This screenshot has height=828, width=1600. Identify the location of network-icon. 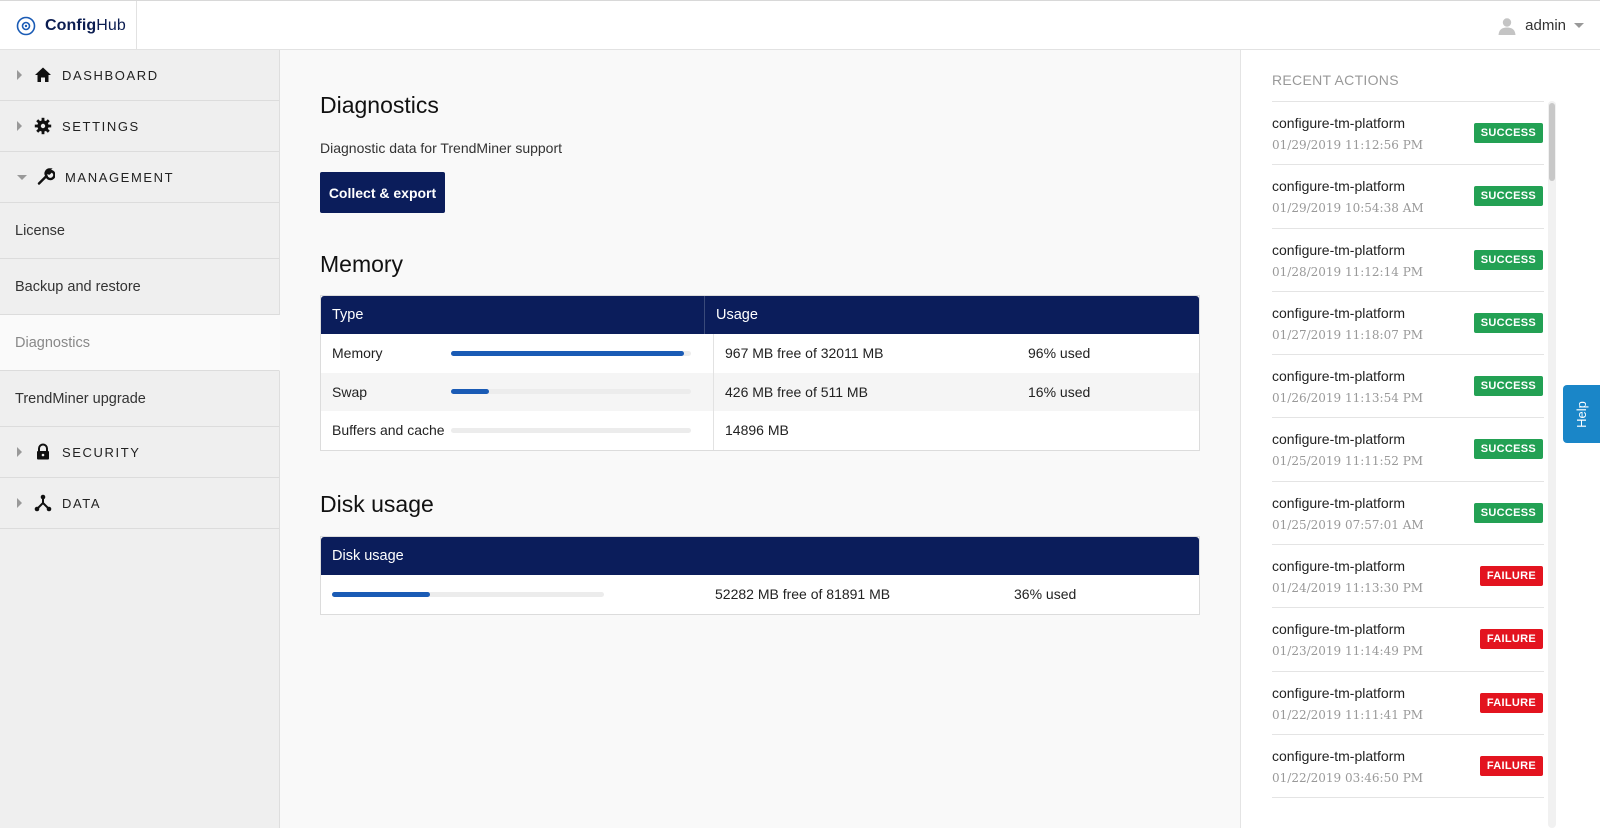
(43, 503).